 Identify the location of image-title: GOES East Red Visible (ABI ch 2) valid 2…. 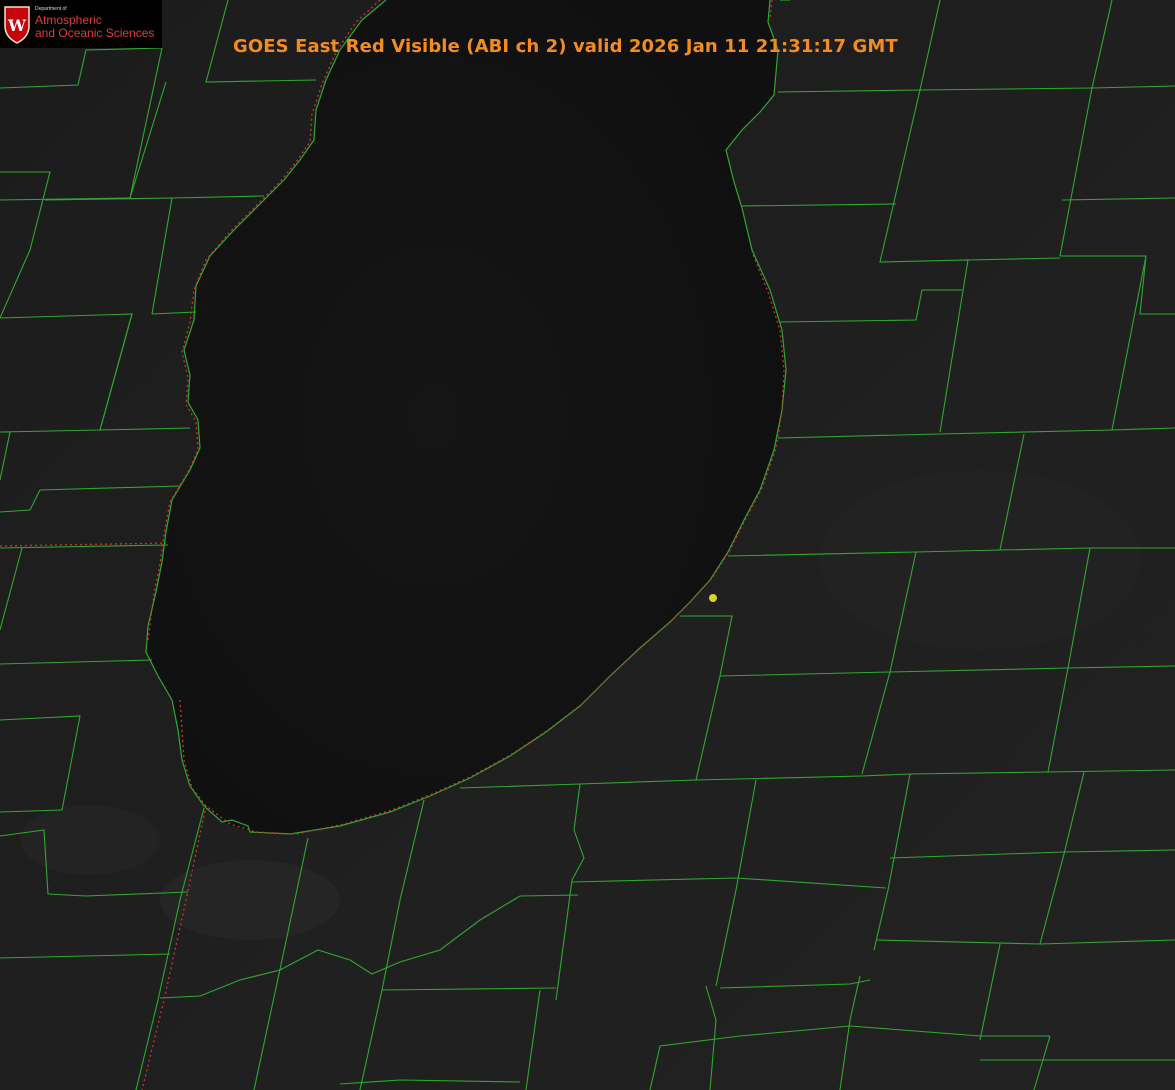
(565, 46).